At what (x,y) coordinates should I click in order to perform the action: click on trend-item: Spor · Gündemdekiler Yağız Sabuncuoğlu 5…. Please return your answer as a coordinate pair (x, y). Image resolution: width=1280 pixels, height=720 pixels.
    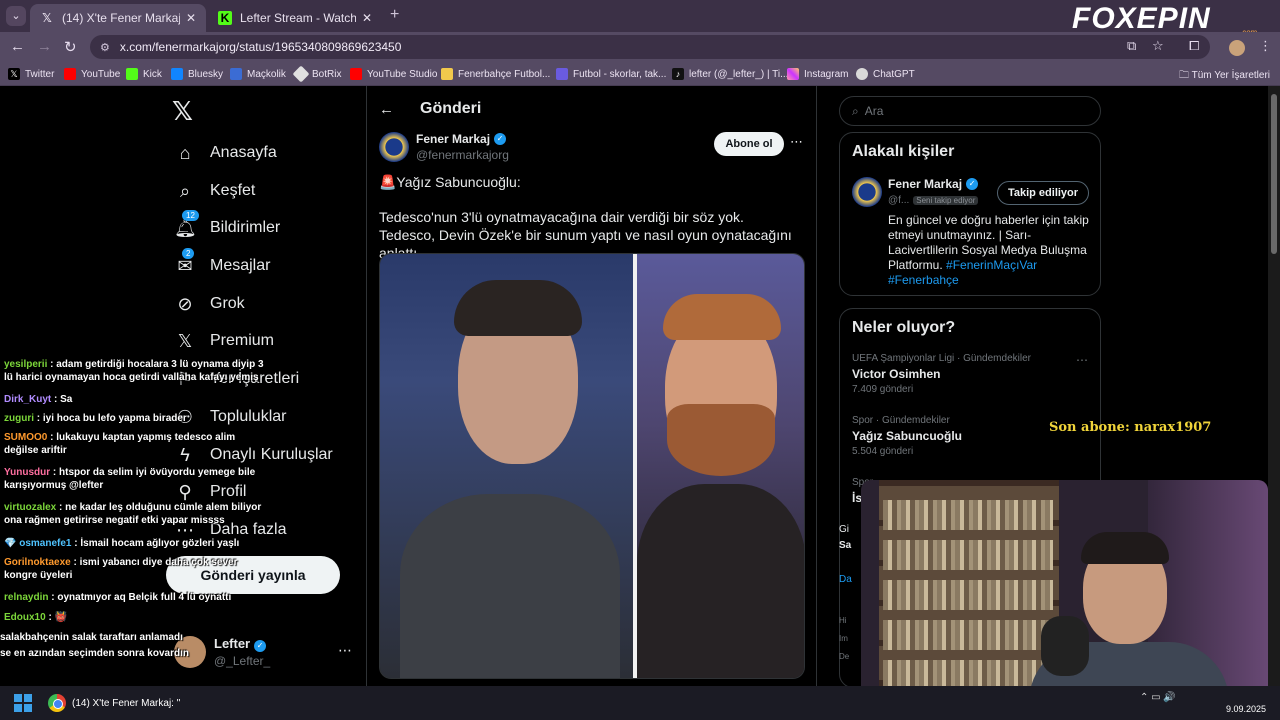
    Looking at the image, I should click on (907, 436).